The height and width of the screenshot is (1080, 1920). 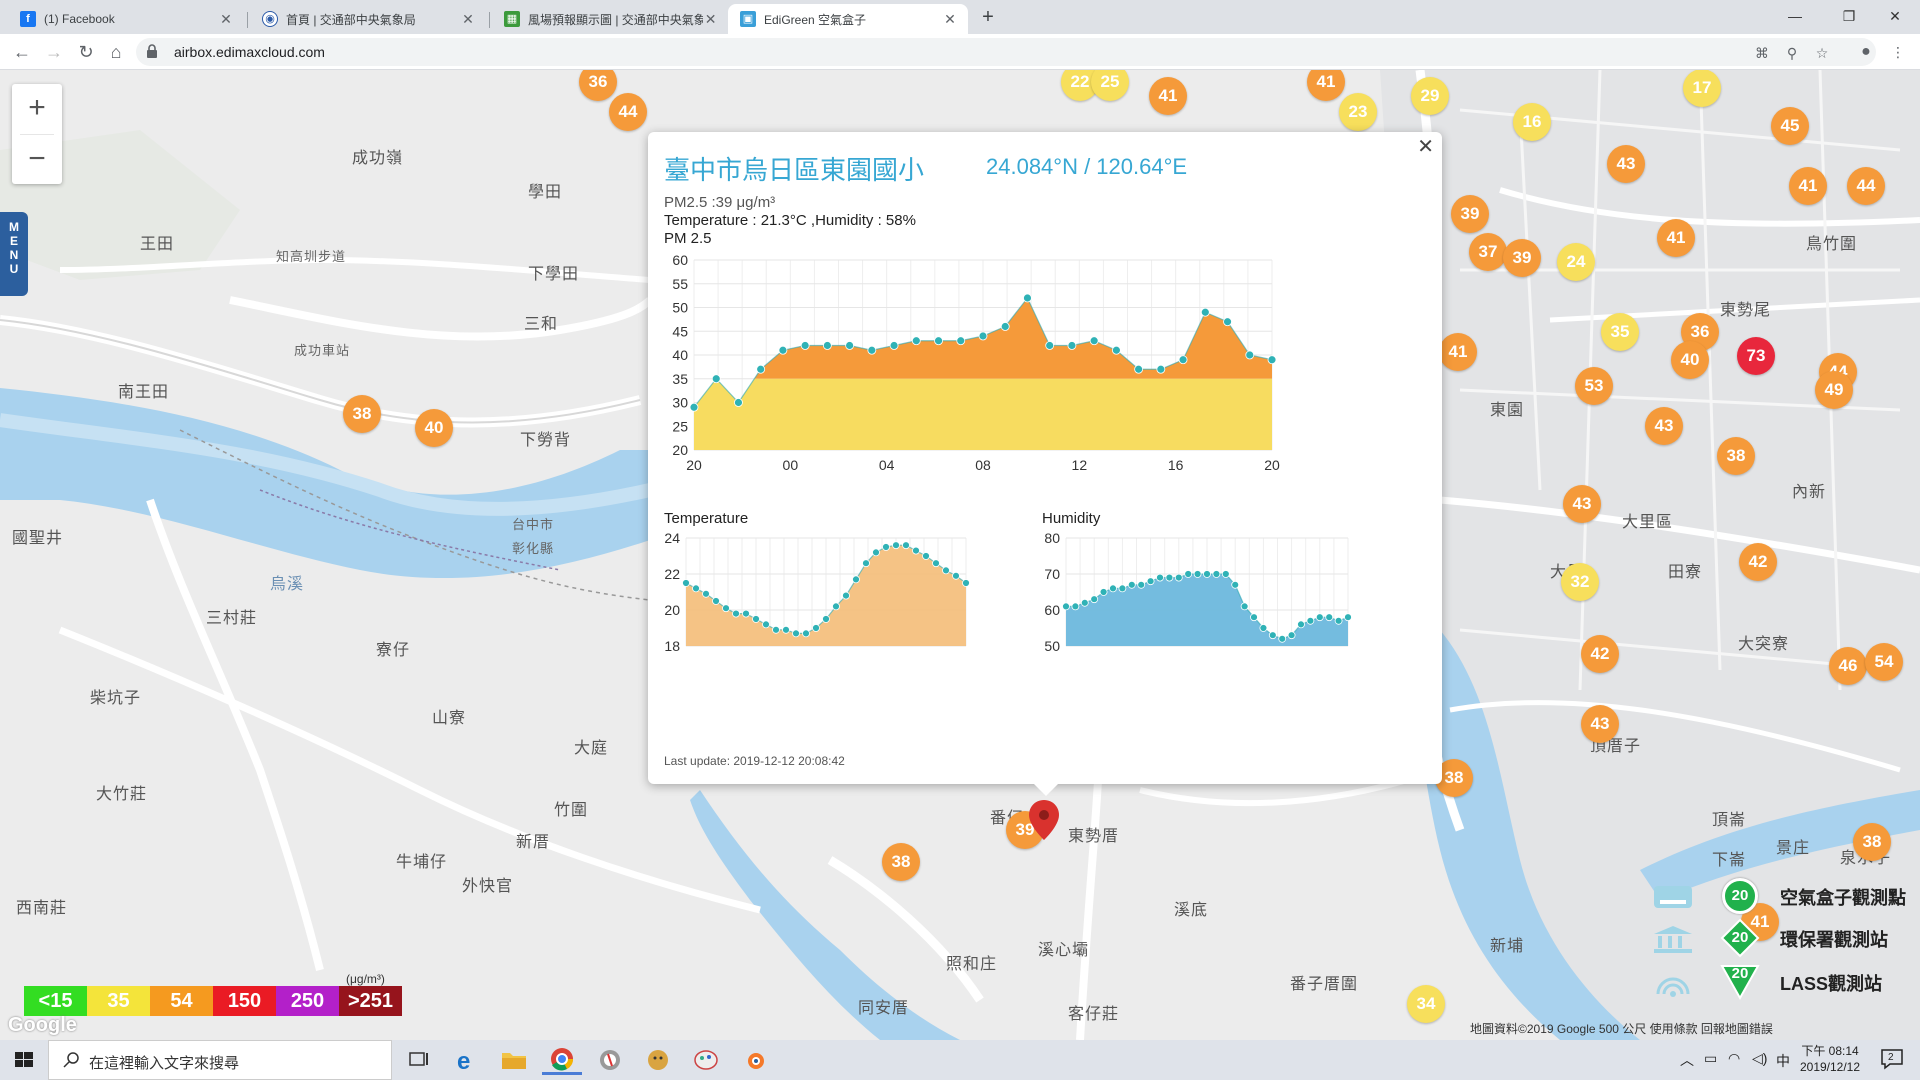 I want to click on ime-indicator: 中, so click(x=1783, y=1065).